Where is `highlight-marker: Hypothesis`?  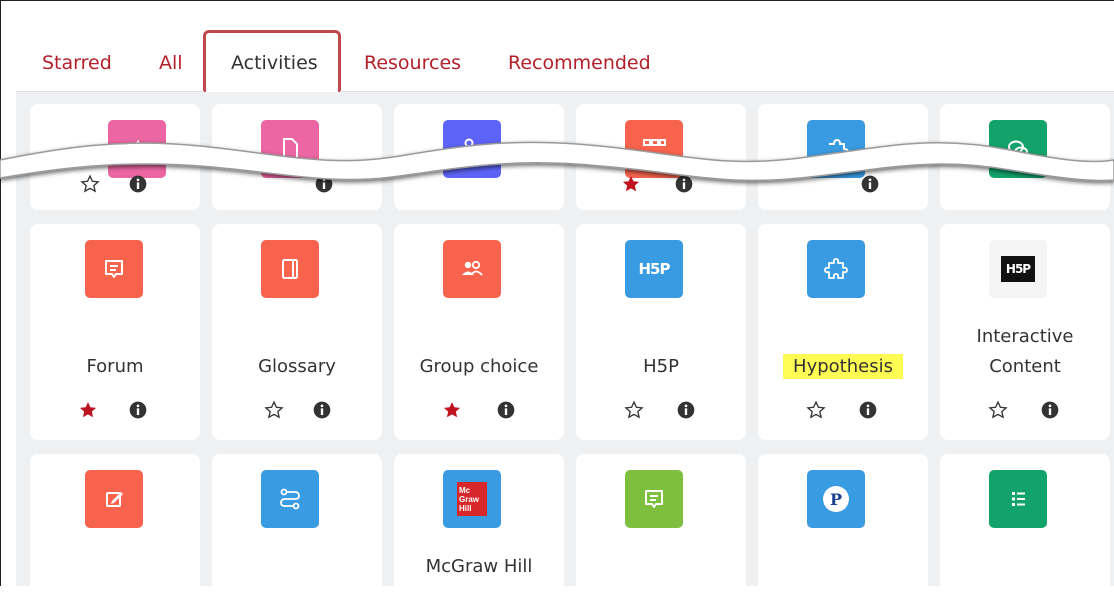
highlight-marker: Hypothesis is located at coordinates (843, 366).